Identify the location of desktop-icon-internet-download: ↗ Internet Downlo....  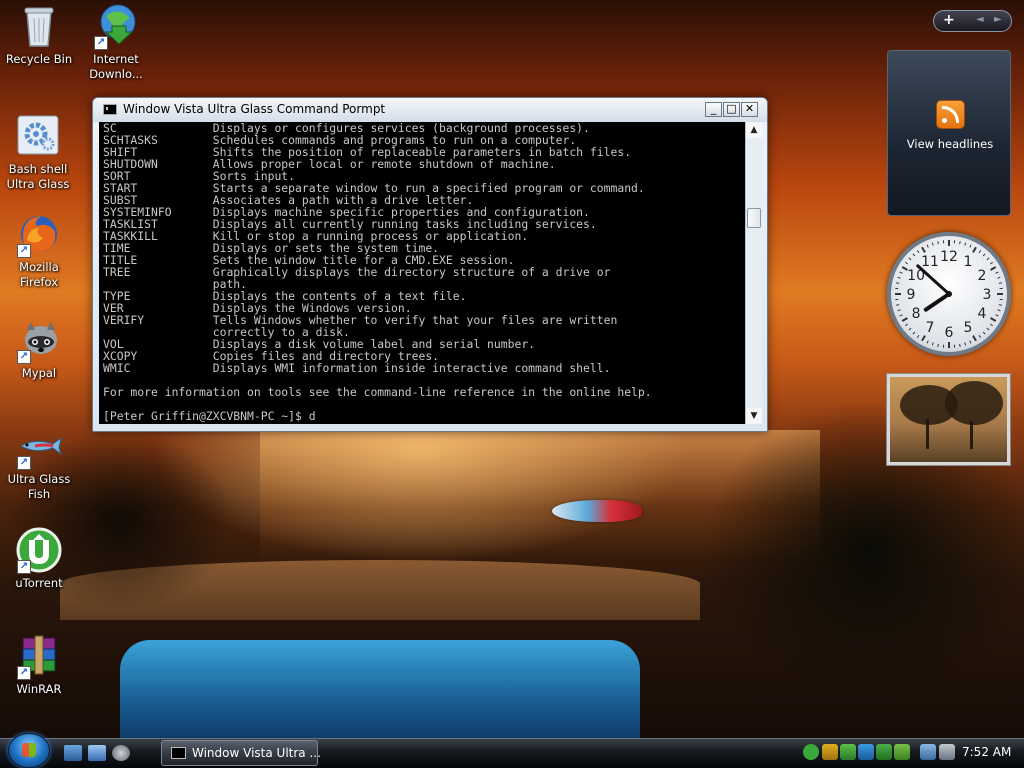
(116, 42).